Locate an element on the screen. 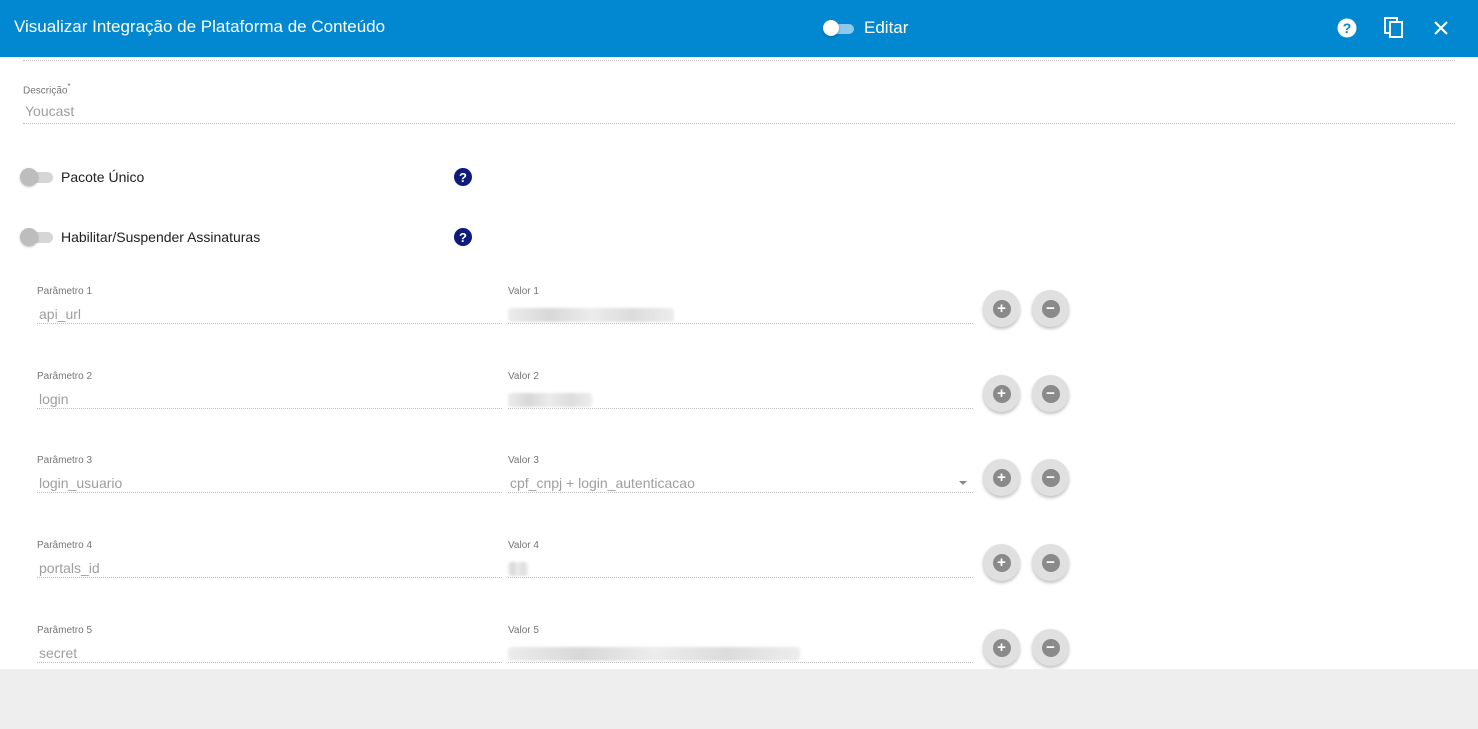 This screenshot has height=729, width=1478. assinaturas-help-icon: ? is located at coordinates (463, 237).